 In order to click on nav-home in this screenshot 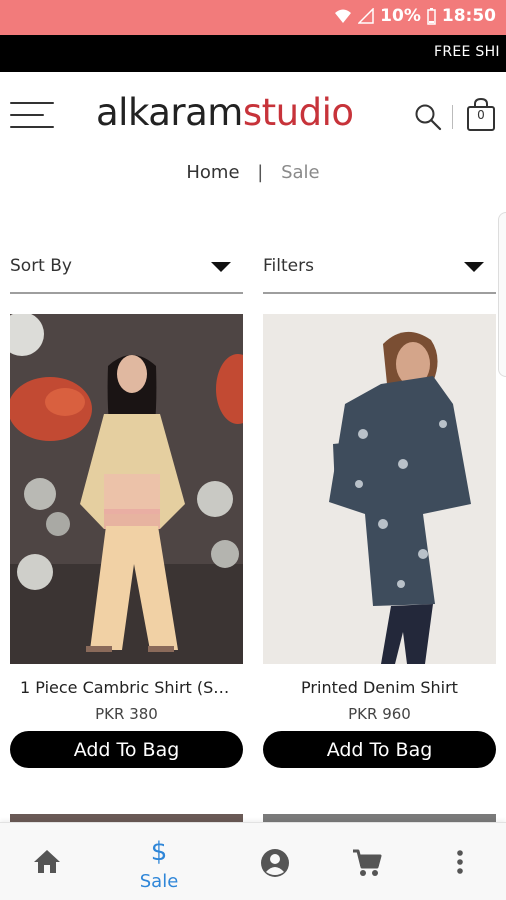, I will do `click(47, 861)`.